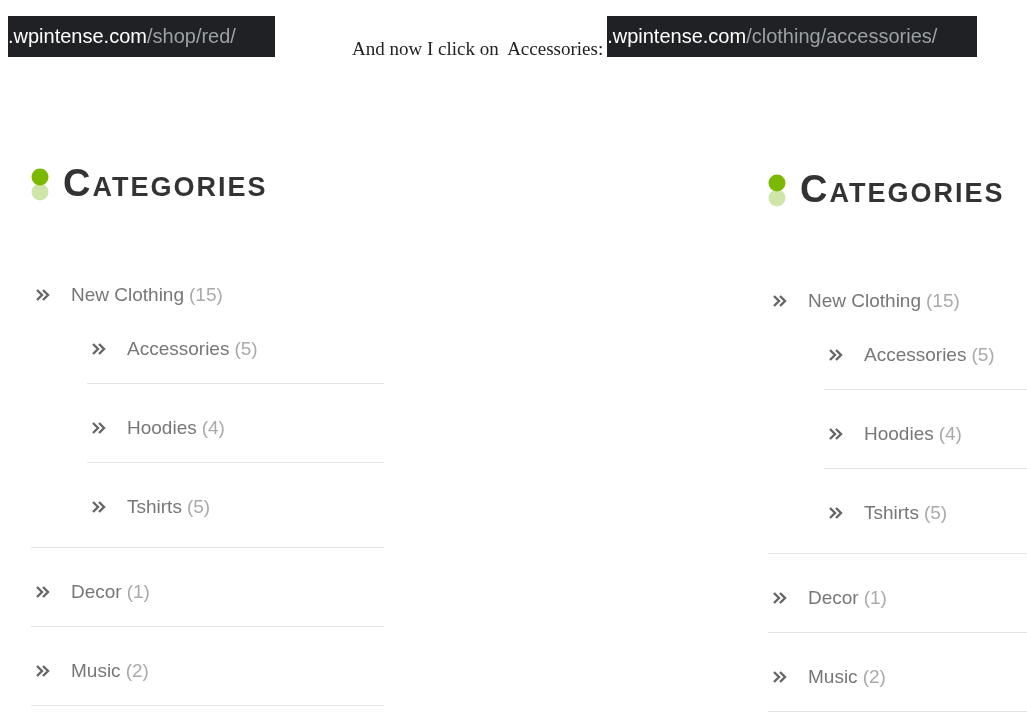  I want to click on caption-text: And now I click on Accessories:, so click(478, 49).